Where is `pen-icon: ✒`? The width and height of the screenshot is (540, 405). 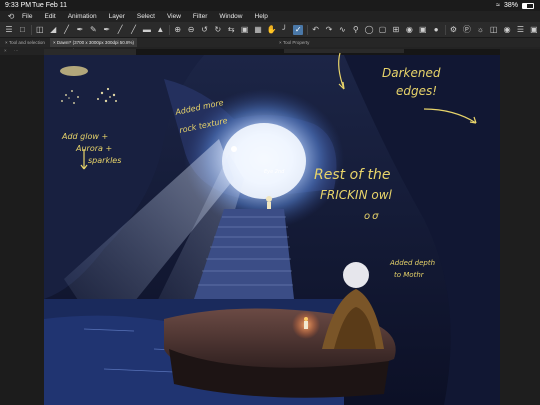 pen-icon: ✒ is located at coordinates (80, 30).